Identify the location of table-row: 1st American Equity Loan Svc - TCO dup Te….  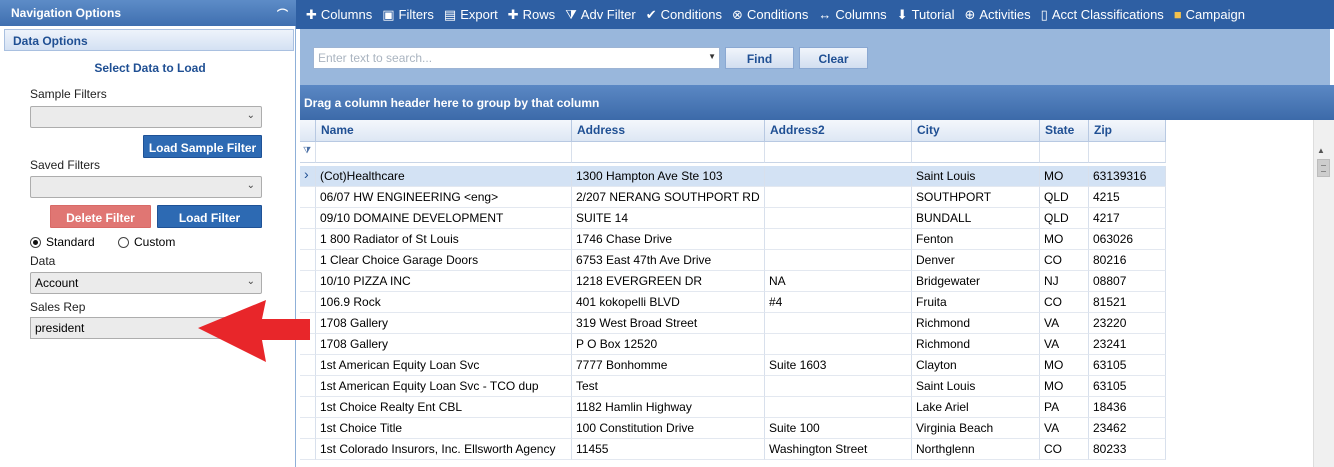
(733, 386).